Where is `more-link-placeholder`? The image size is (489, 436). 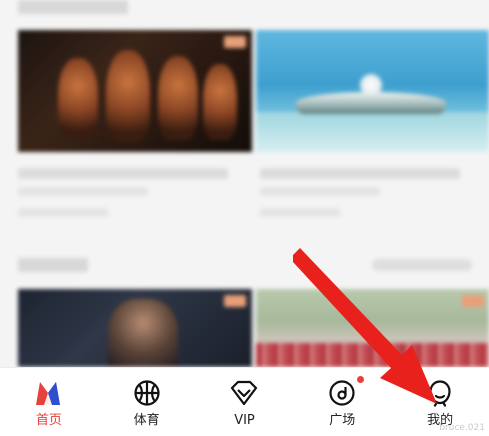 more-link-placeholder is located at coordinates (422, 265).